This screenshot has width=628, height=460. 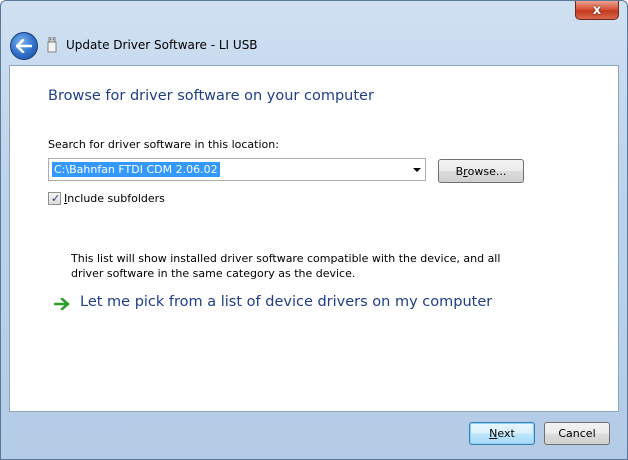 I want to click on close-button: x, so click(x=597, y=10).